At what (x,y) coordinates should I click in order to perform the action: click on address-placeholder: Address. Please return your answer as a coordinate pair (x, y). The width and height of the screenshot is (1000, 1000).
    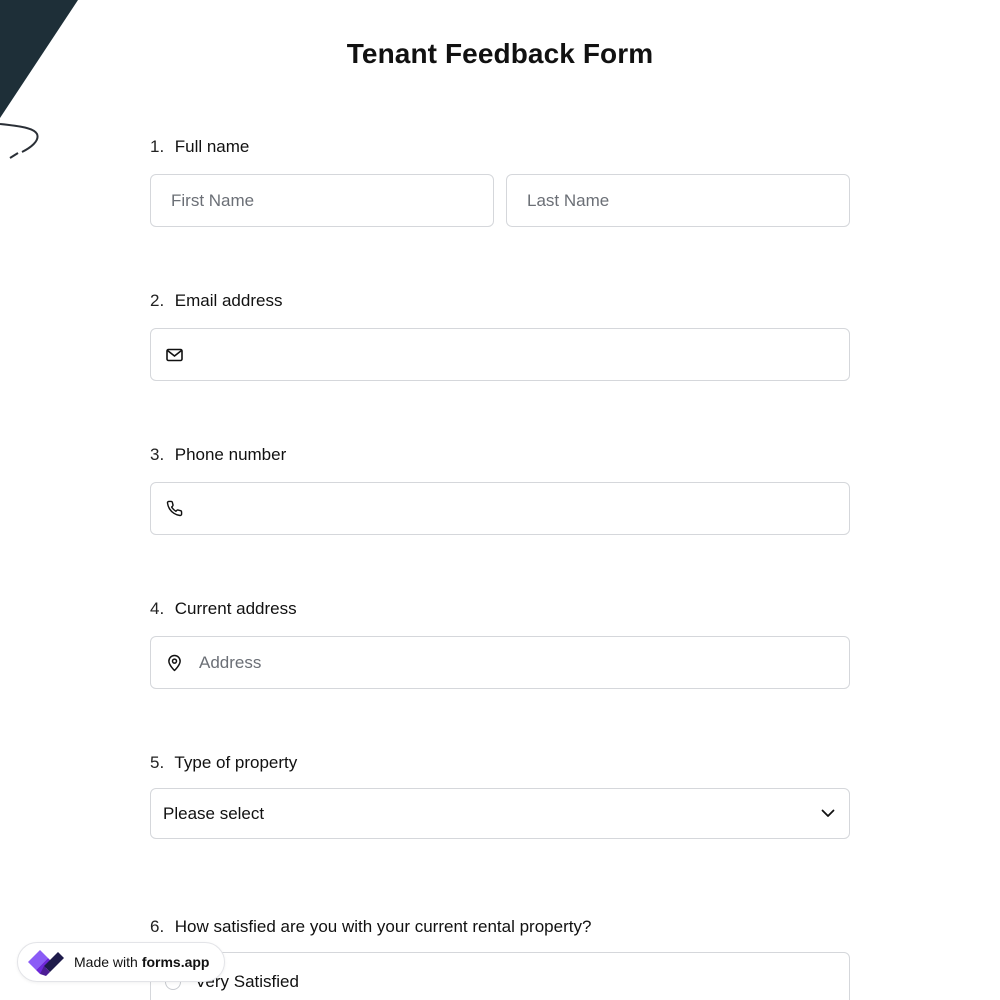
    Looking at the image, I should click on (230, 662).